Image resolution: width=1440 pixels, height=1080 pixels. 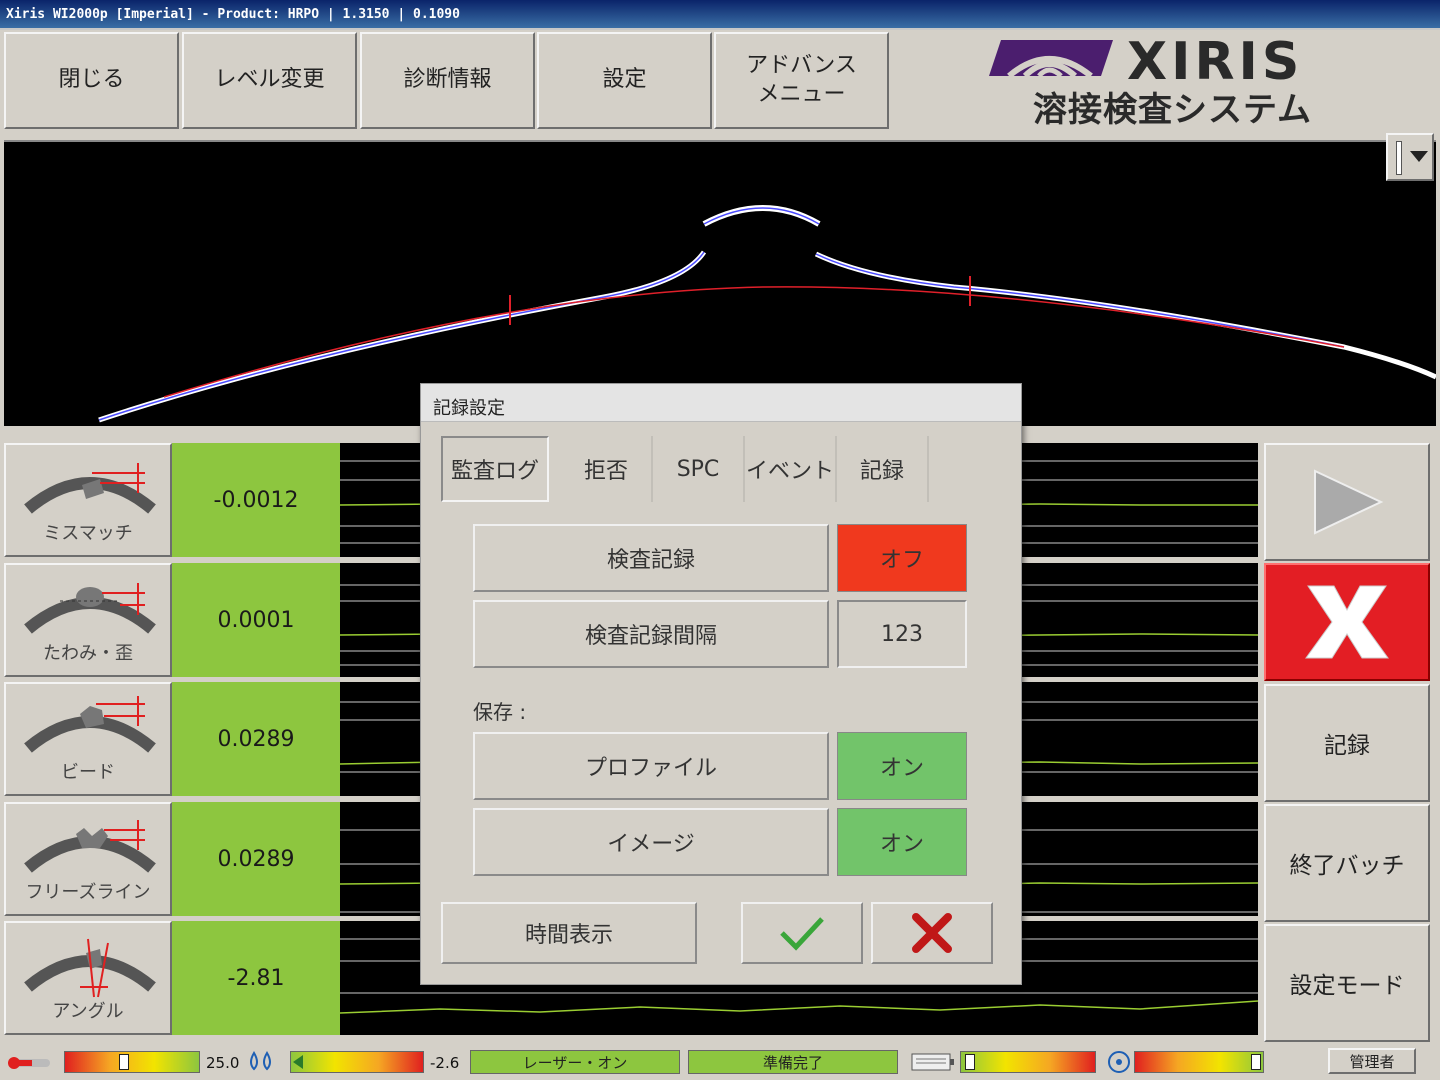 I want to click on battery-icon, so click(x=932, y=1062).